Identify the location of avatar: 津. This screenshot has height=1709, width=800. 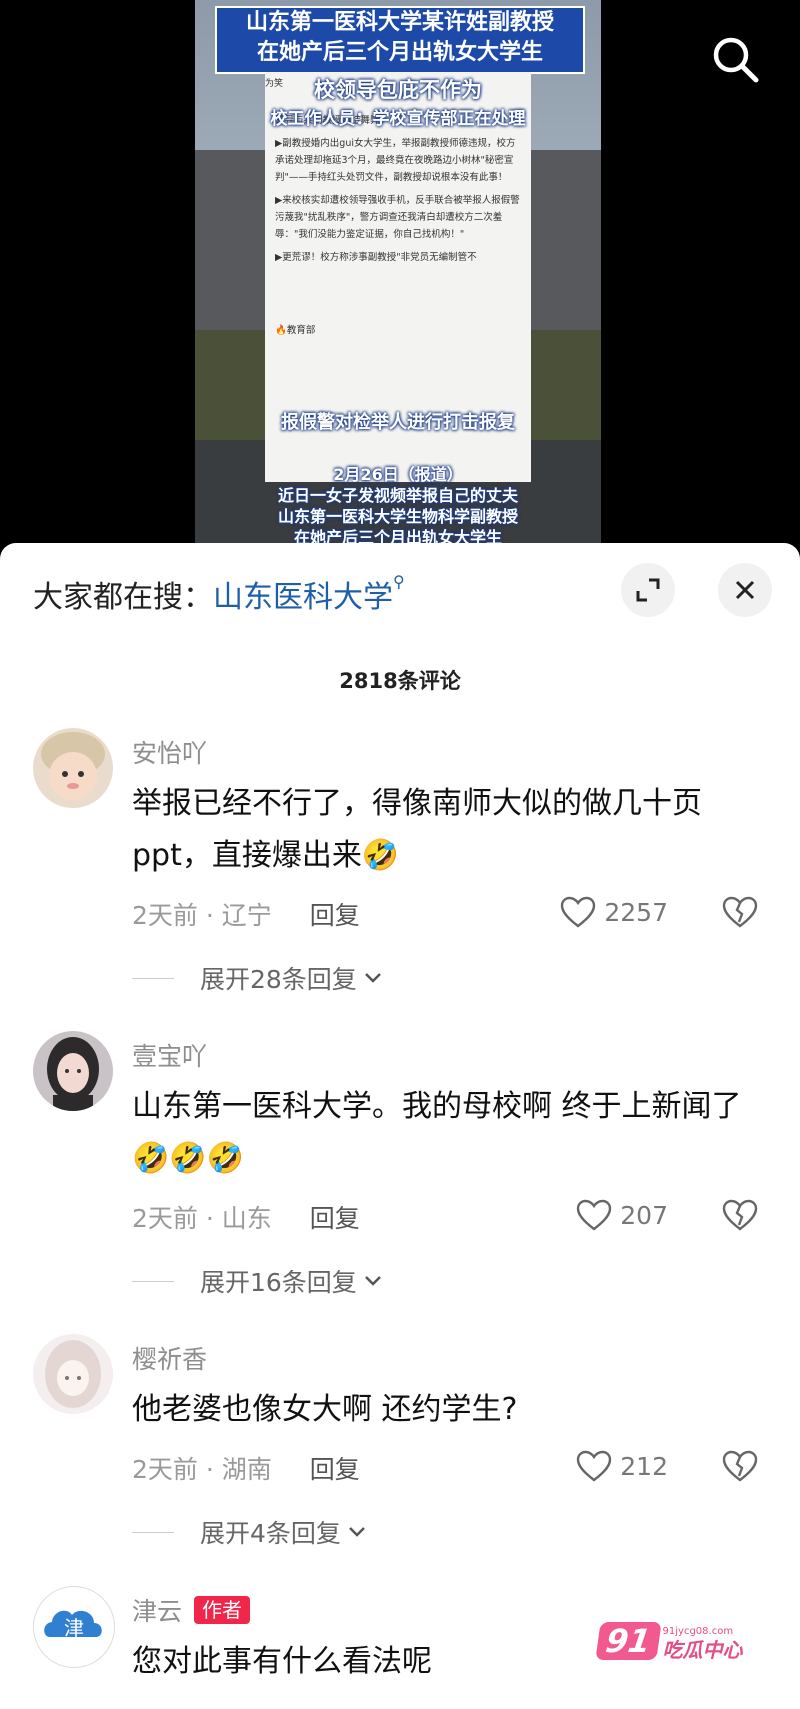
(74, 1627).